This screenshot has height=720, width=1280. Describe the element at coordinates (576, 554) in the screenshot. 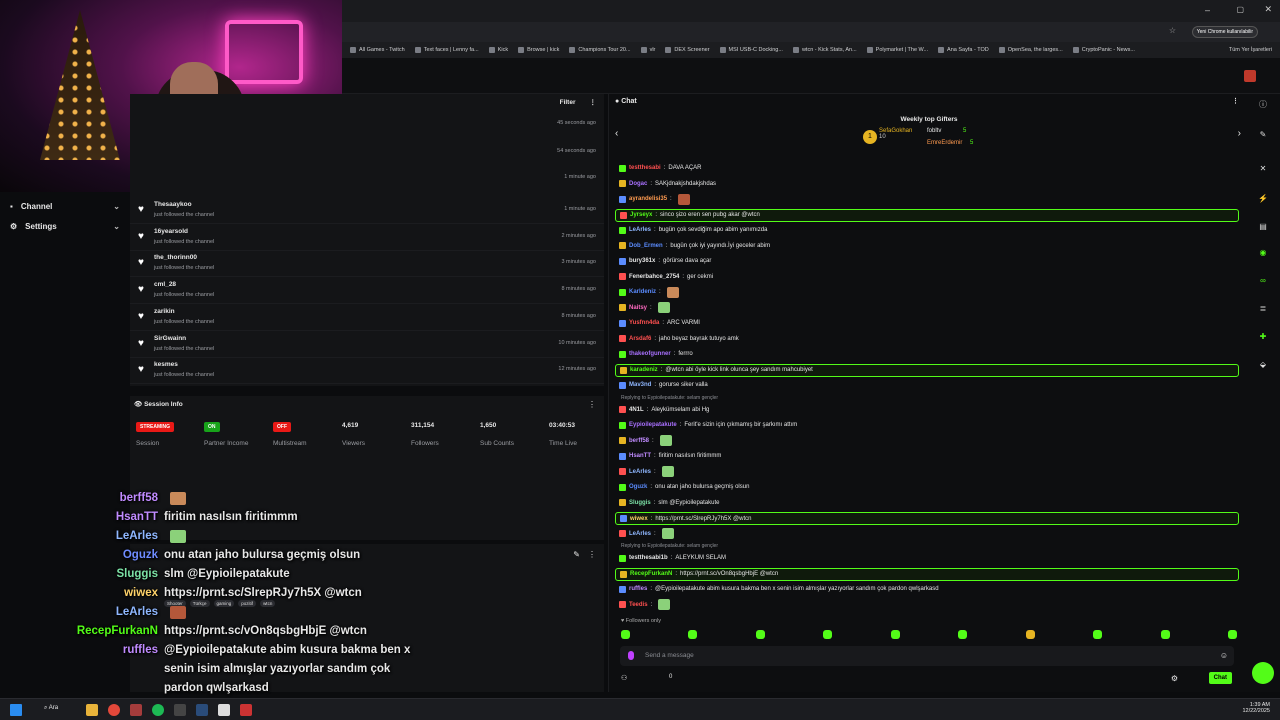

I see `edit-icon: ✎` at that location.